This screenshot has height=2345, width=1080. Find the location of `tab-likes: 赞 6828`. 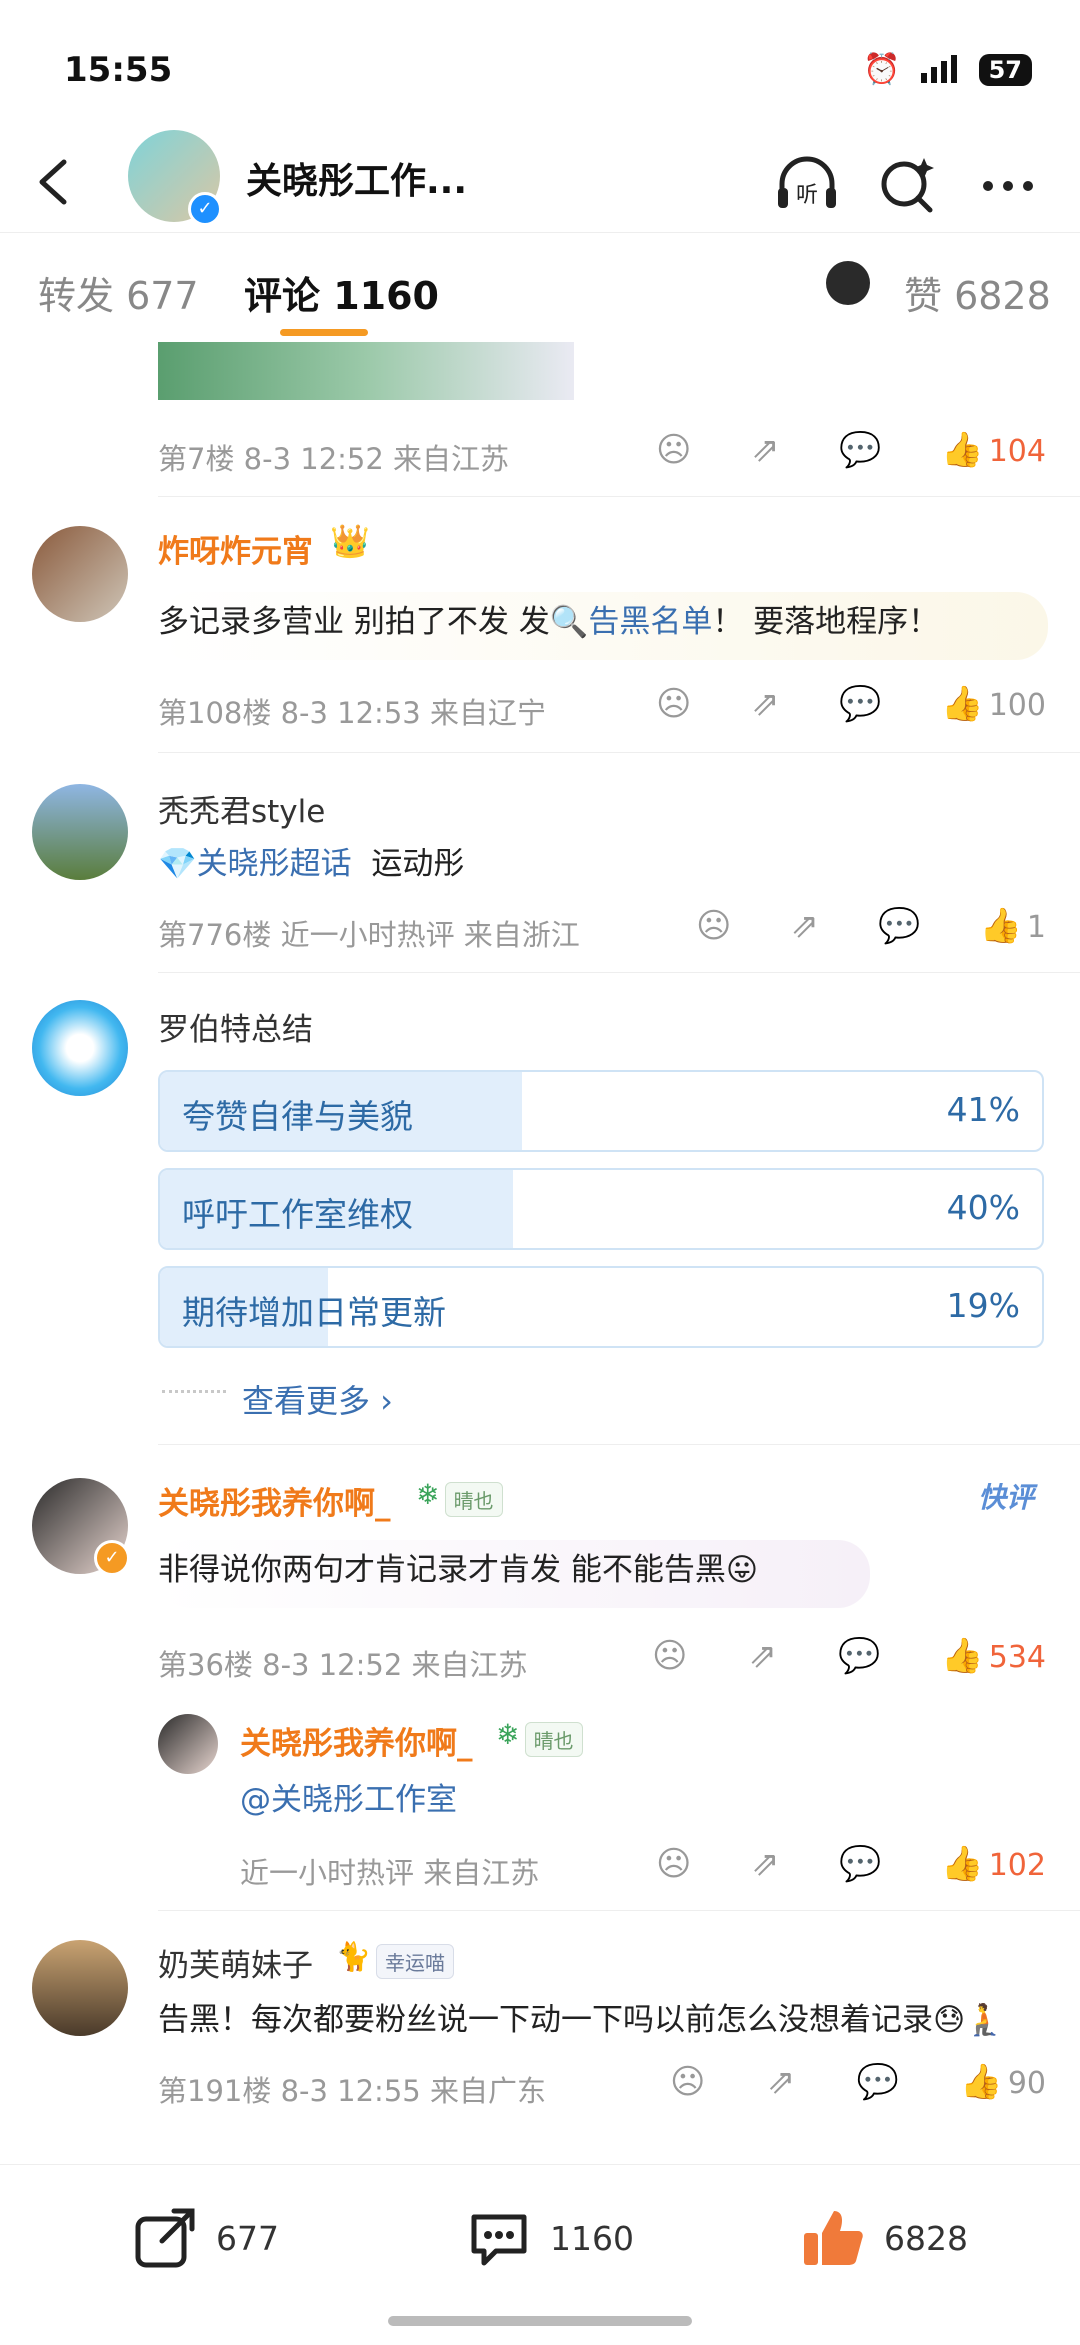

tab-likes: 赞 6828 is located at coordinates (977, 292).